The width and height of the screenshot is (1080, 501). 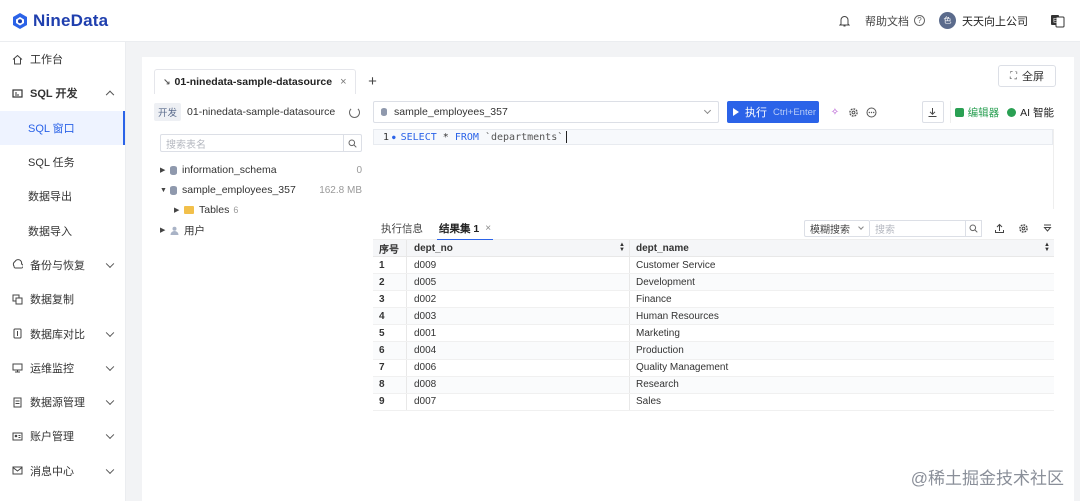 What do you see at coordinates (926, 228) in the screenshot?
I see `result-search-input: 搜索` at bounding box center [926, 228].